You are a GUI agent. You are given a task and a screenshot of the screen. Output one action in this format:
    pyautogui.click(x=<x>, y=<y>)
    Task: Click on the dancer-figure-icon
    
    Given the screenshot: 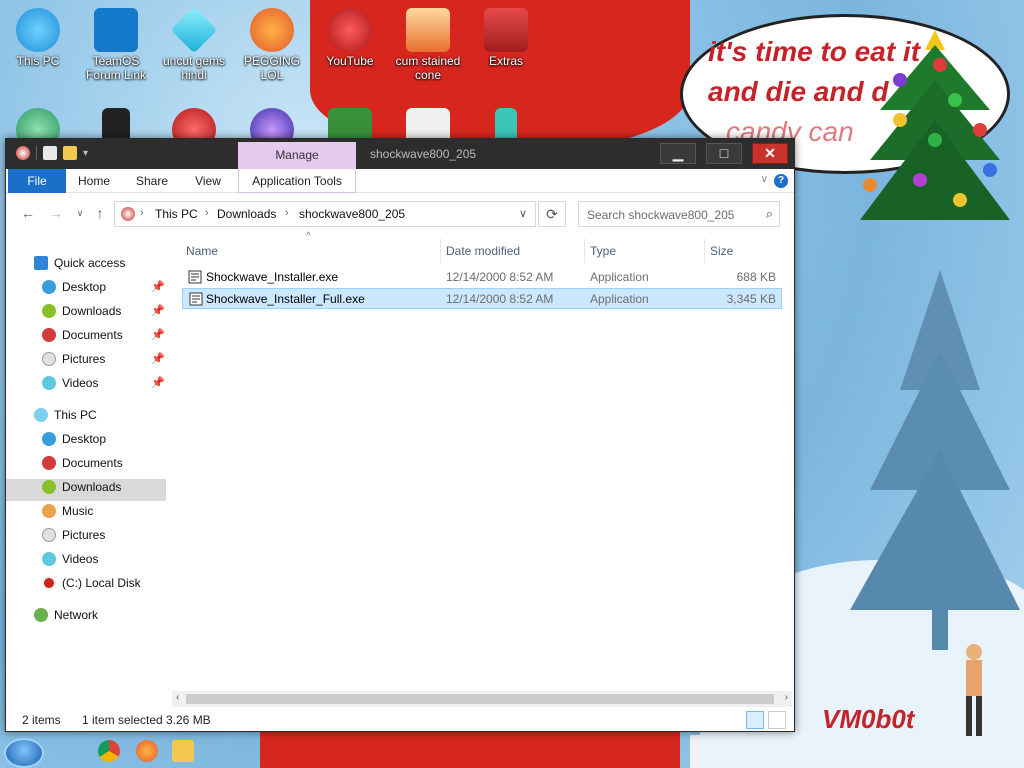 What is the action you would take?
    pyautogui.click(x=974, y=690)
    